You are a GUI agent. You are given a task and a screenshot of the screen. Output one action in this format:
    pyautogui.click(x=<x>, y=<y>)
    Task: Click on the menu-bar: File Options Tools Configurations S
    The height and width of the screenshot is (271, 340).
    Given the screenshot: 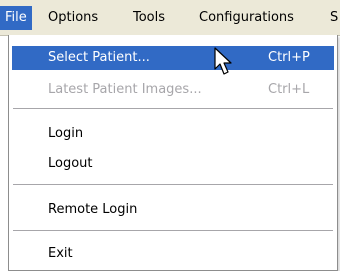 What is the action you would take?
    pyautogui.click(x=170, y=18)
    